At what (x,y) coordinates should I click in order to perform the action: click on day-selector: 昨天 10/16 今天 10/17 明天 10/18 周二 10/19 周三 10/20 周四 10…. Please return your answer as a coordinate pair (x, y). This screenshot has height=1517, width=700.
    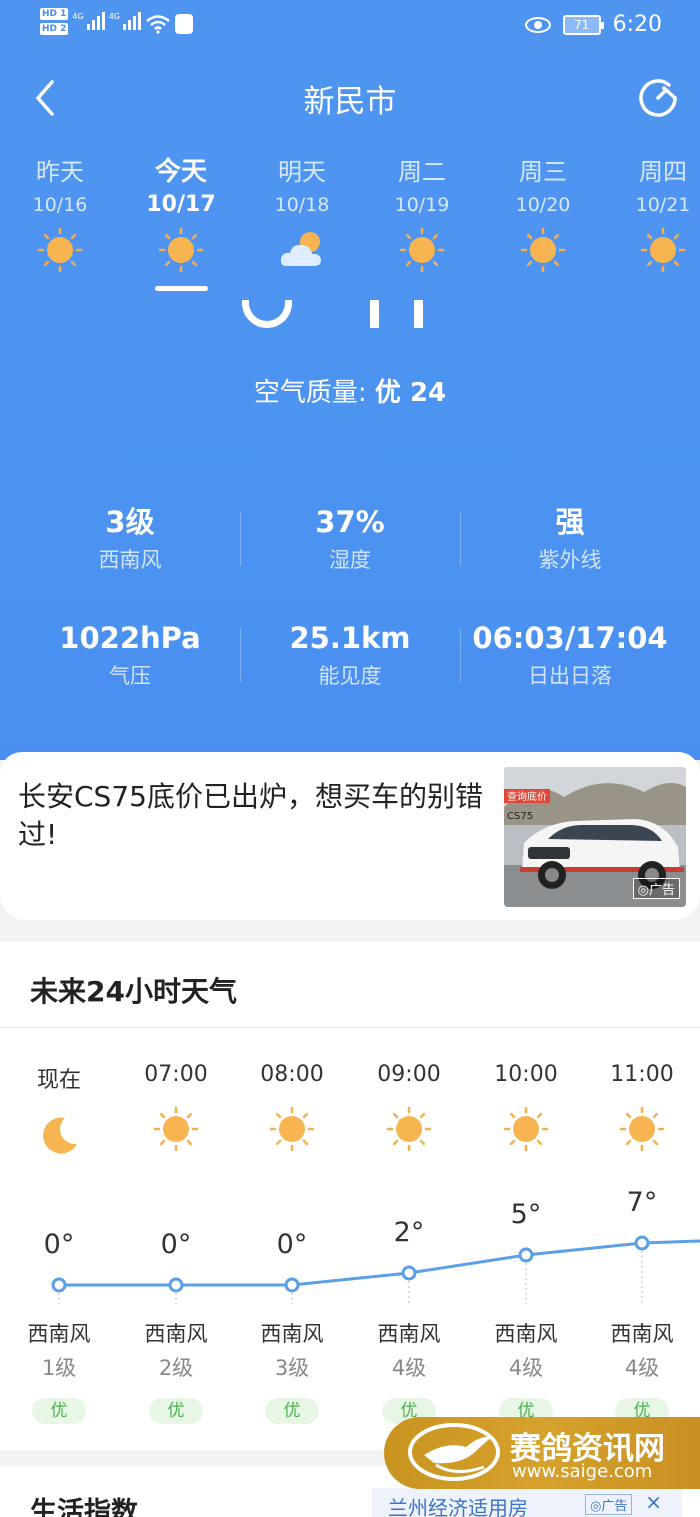
    Looking at the image, I should click on (350, 224).